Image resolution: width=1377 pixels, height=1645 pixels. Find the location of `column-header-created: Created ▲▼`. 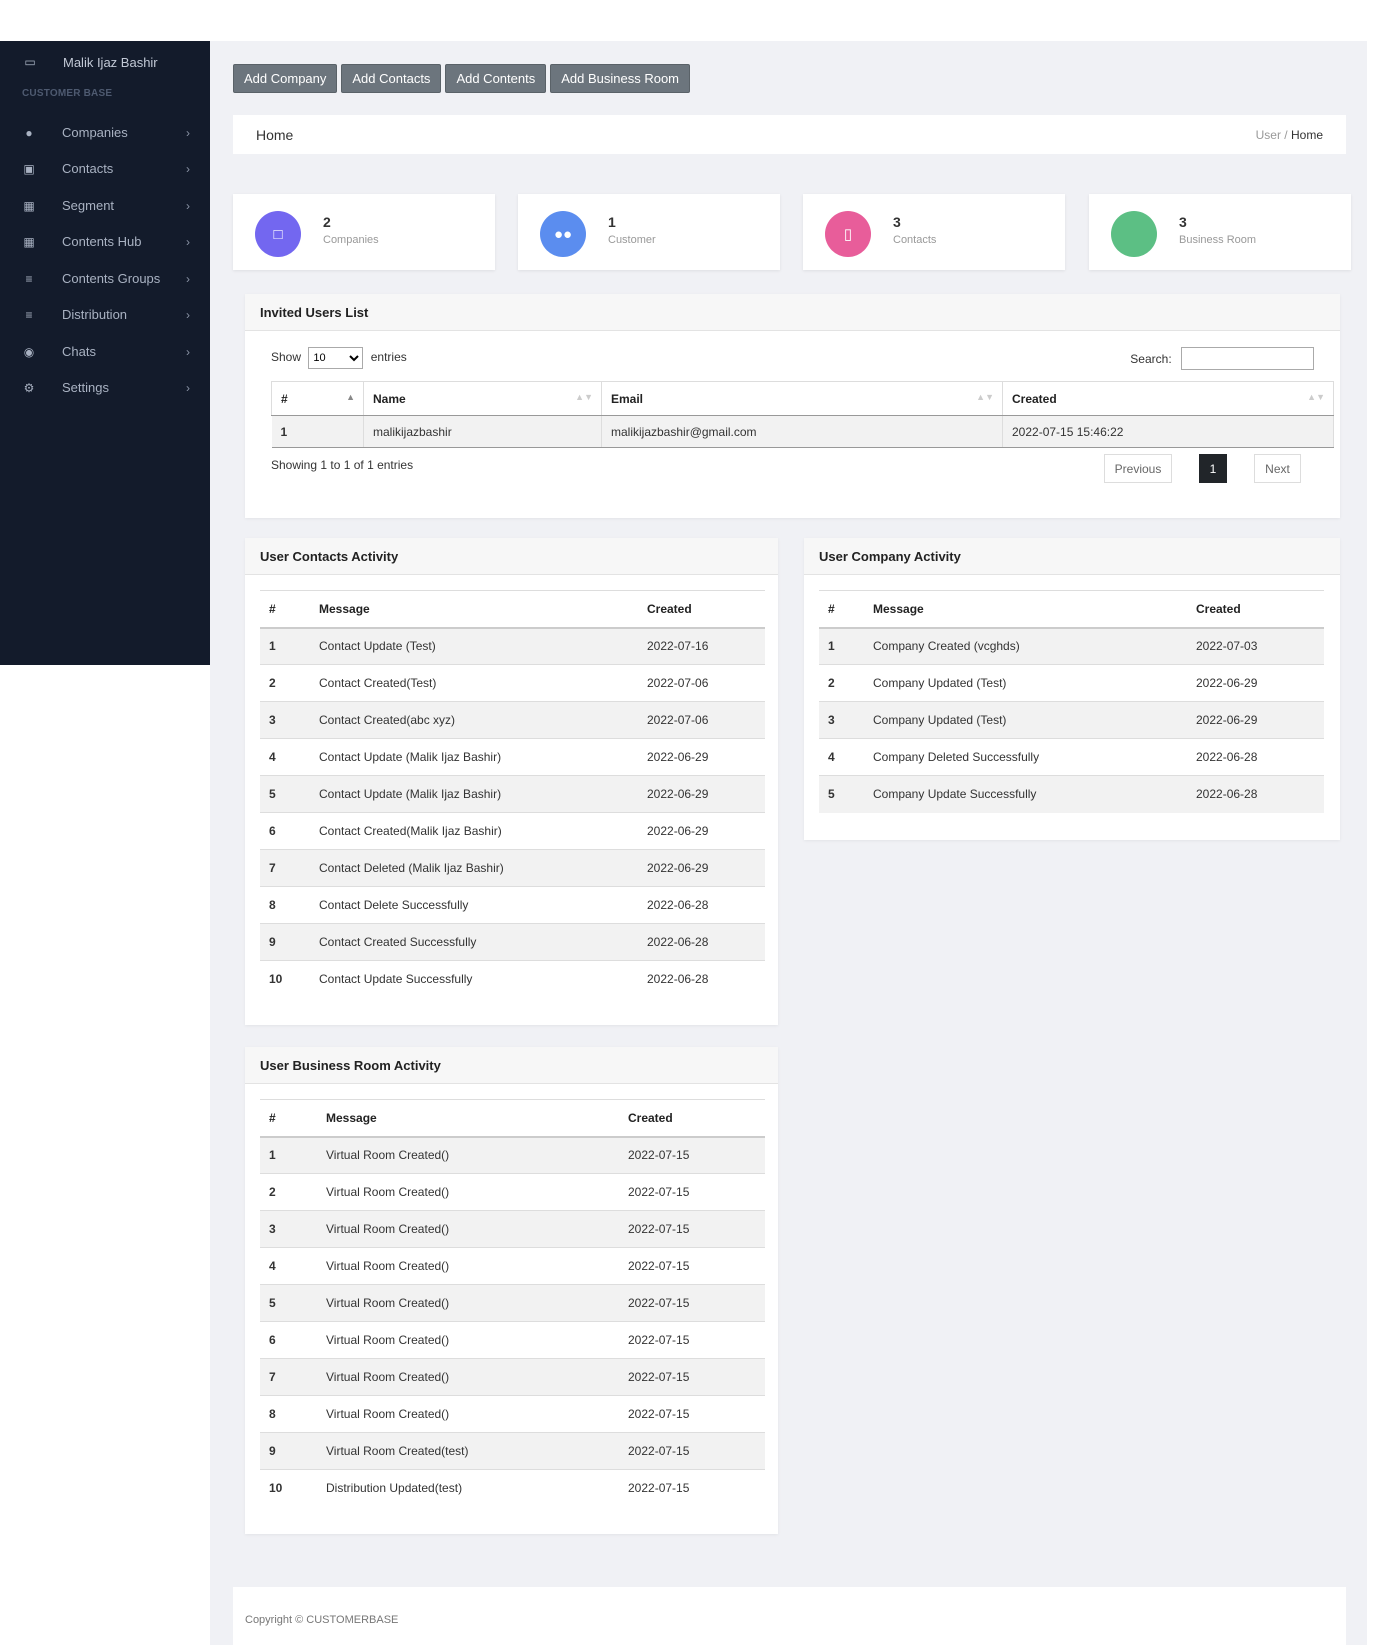

column-header-created: Created ▲▼ is located at coordinates (1168, 398).